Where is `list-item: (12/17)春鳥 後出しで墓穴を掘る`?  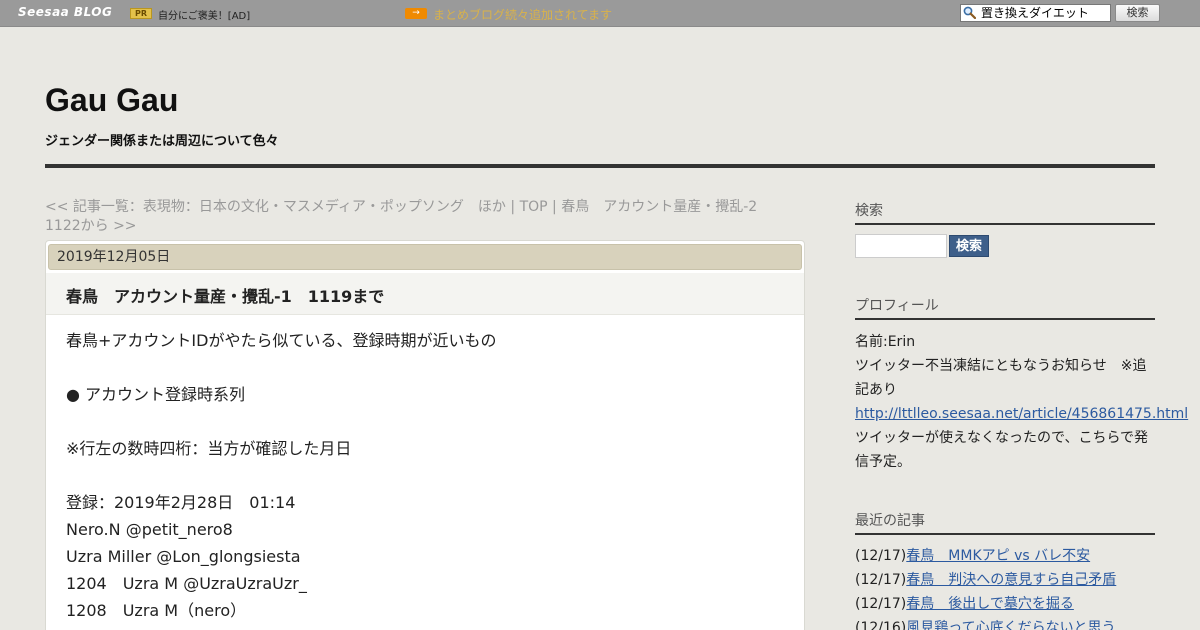
list-item: (12/17)春鳥 後出しで墓穴を掘る is located at coordinates (1005, 604).